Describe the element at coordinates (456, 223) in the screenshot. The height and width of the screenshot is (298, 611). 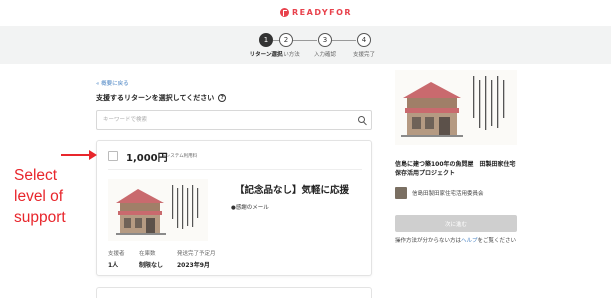
I see `next-button: 次に進む` at that location.